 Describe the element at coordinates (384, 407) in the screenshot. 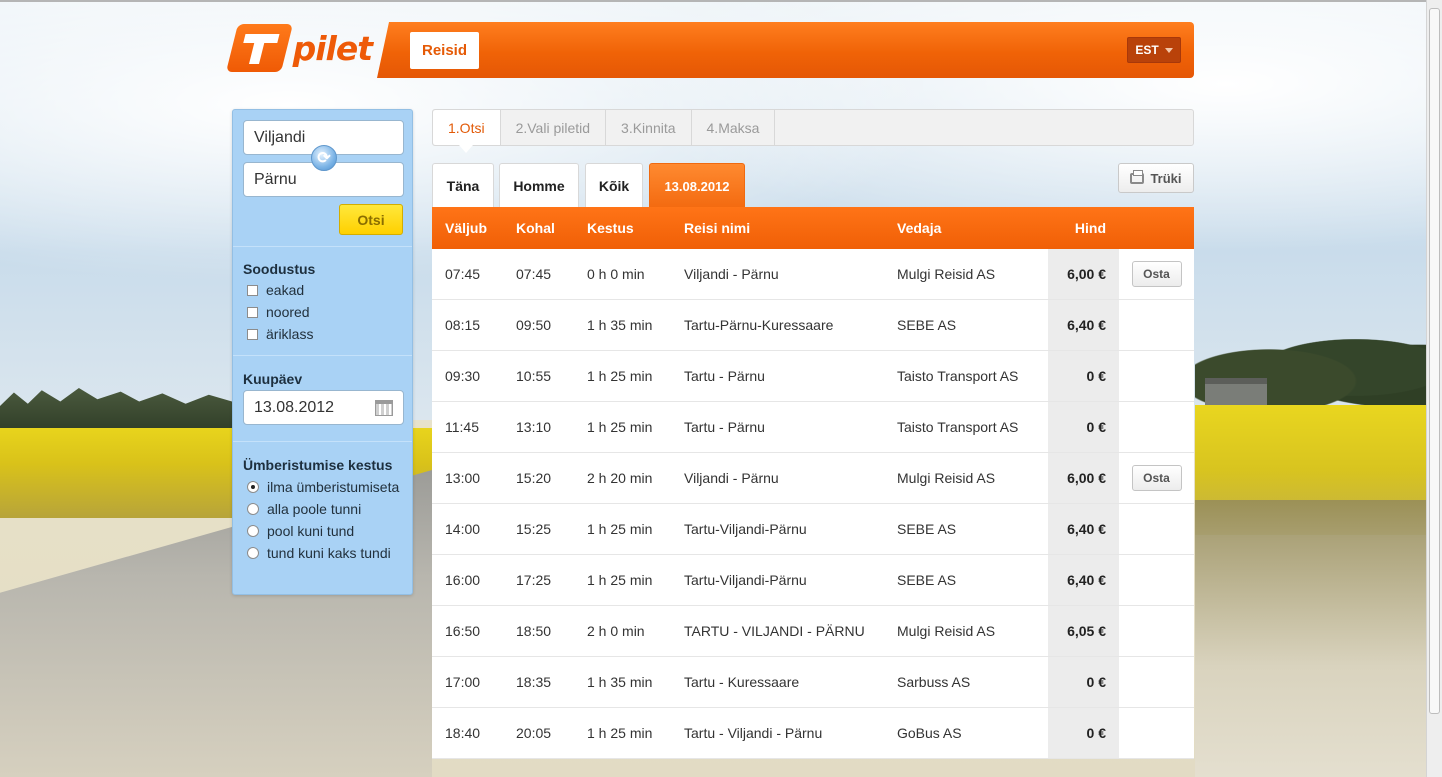

I see `calendar-icon` at that location.